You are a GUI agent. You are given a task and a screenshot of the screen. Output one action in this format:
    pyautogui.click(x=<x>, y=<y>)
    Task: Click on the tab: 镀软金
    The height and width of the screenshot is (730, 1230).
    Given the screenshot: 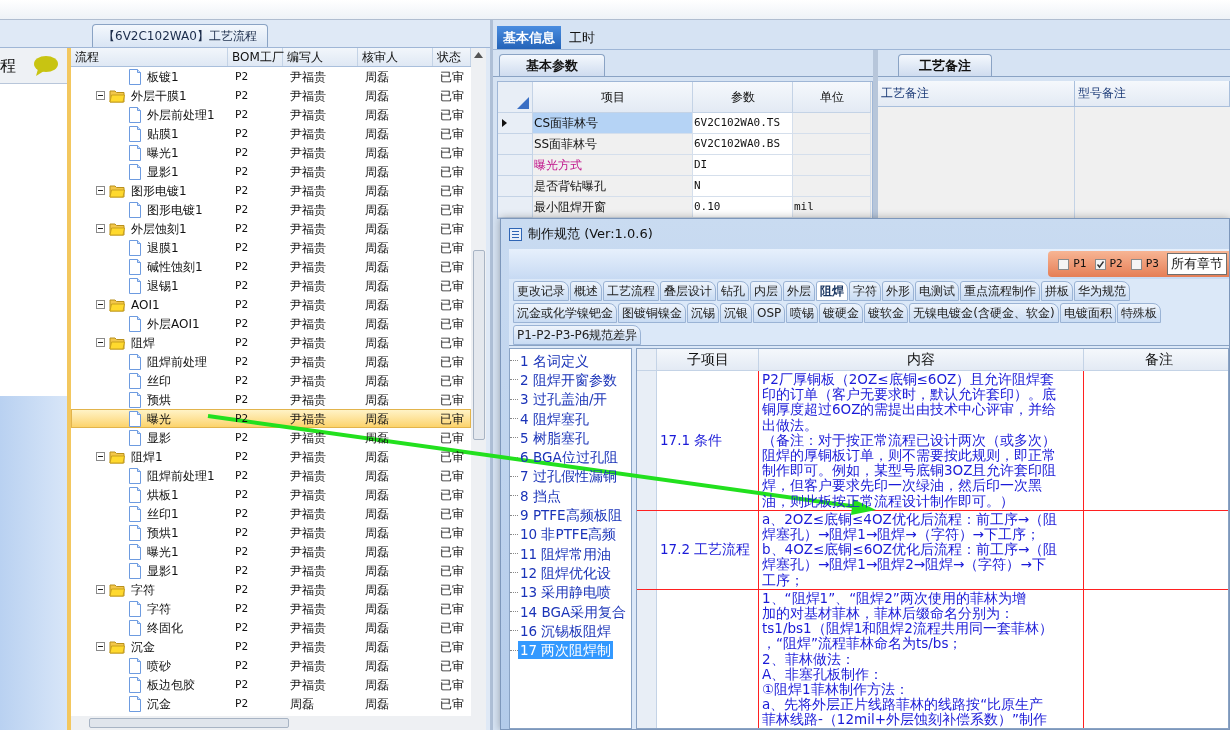 What is the action you would take?
    pyautogui.click(x=886, y=313)
    